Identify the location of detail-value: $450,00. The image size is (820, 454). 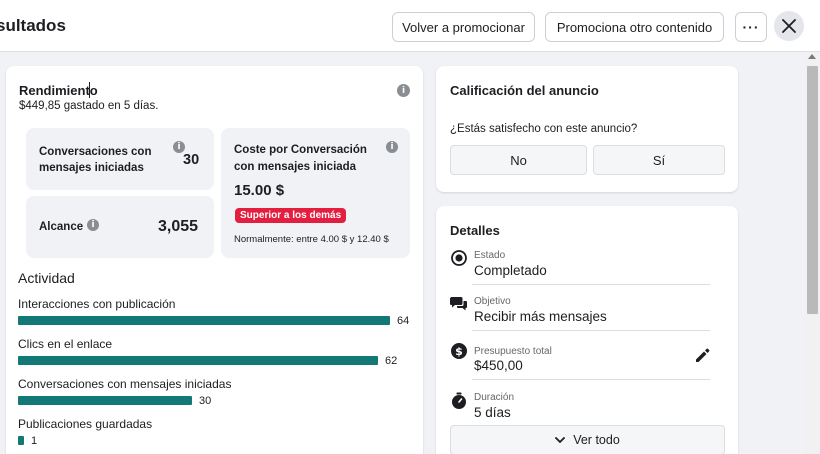
(498, 365).